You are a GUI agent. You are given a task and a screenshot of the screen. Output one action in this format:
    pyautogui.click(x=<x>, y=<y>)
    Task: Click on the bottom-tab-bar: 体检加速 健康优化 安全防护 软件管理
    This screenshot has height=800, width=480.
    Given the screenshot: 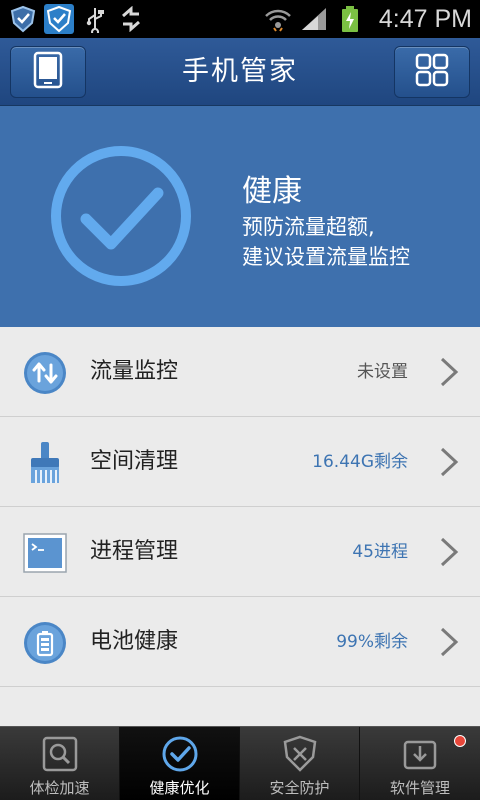 What is the action you would take?
    pyautogui.click(x=240, y=763)
    